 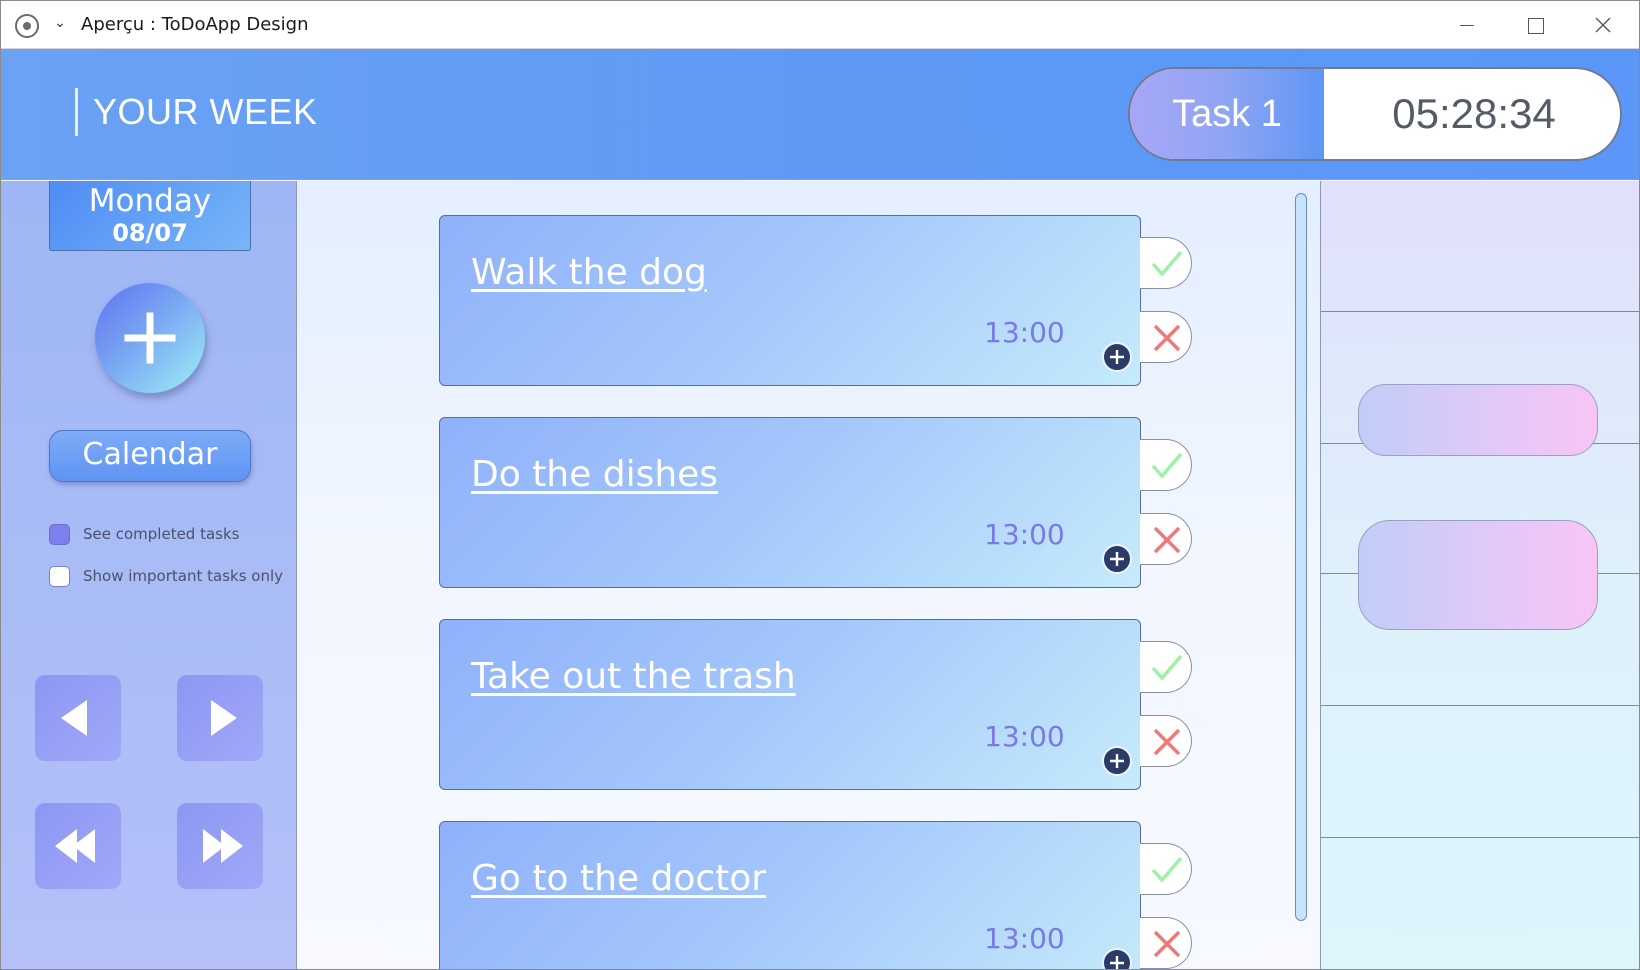 What do you see at coordinates (223, 846) in the screenshot?
I see `fast-forward-icon` at bounding box center [223, 846].